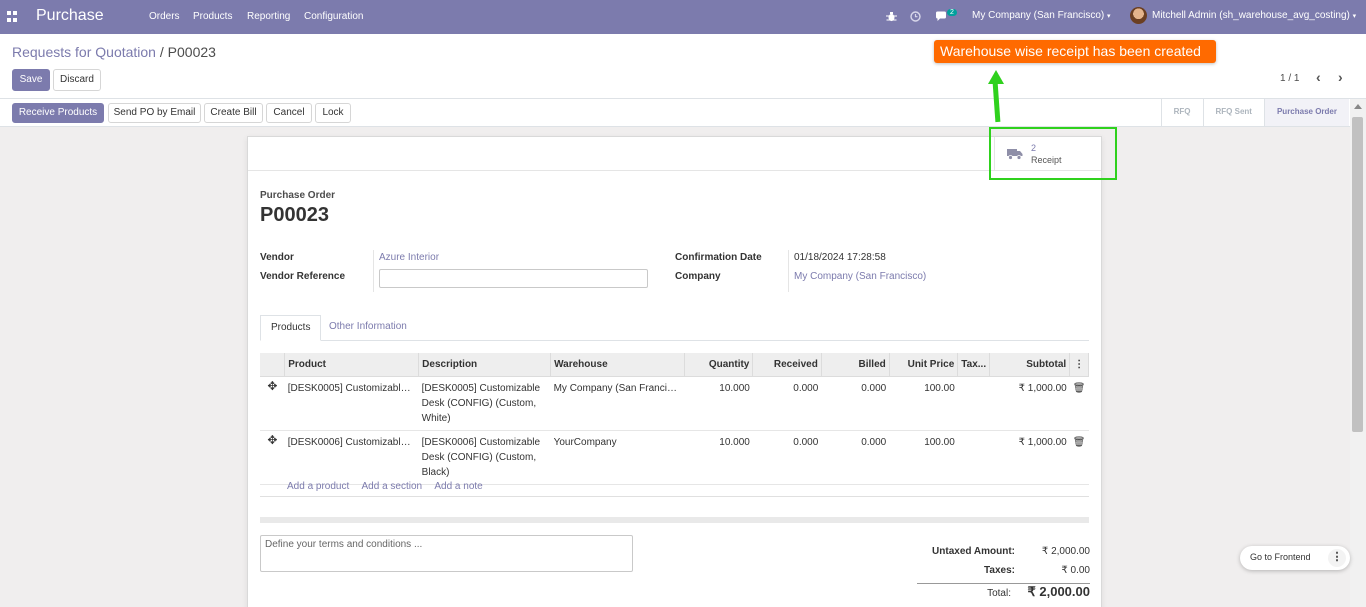 The height and width of the screenshot is (607, 1366). Describe the element at coordinates (840, 257) in the screenshot. I see `confirmation-date-field: 01/18/2024 17:28:58` at that location.